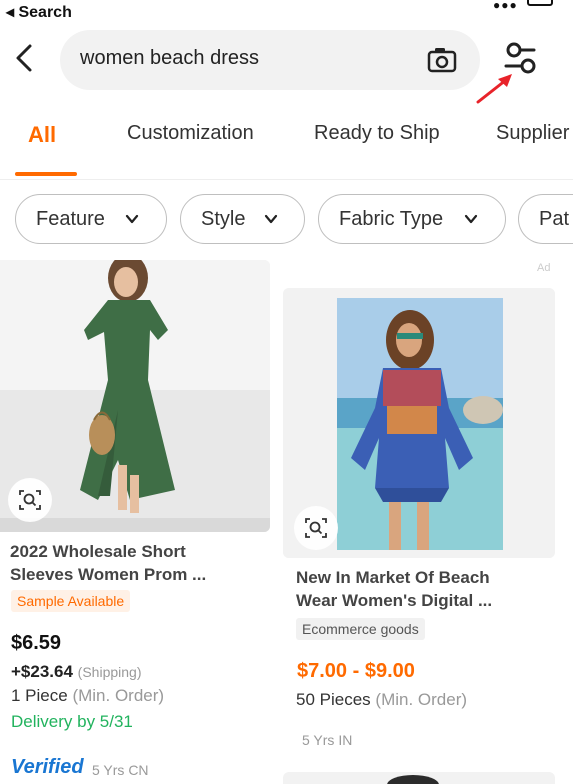  Describe the element at coordinates (36, 643) in the screenshot. I see `product-price: $6.59` at that location.